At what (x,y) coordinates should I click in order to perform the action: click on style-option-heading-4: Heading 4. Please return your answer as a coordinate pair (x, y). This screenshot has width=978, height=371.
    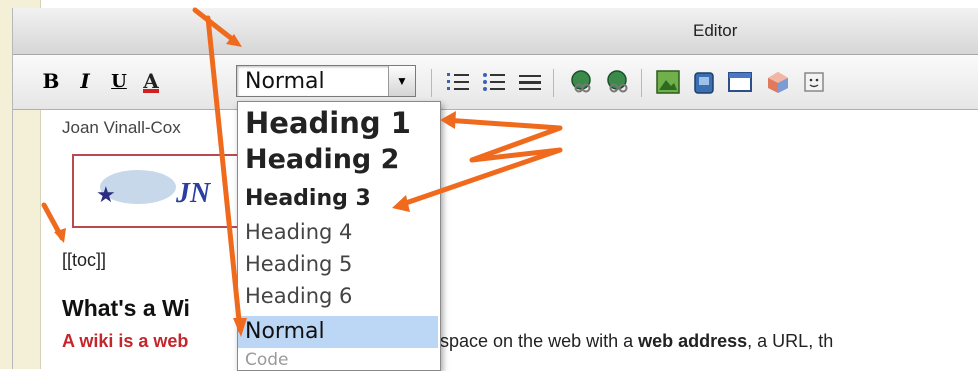
    Looking at the image, I should click on (338, 235).